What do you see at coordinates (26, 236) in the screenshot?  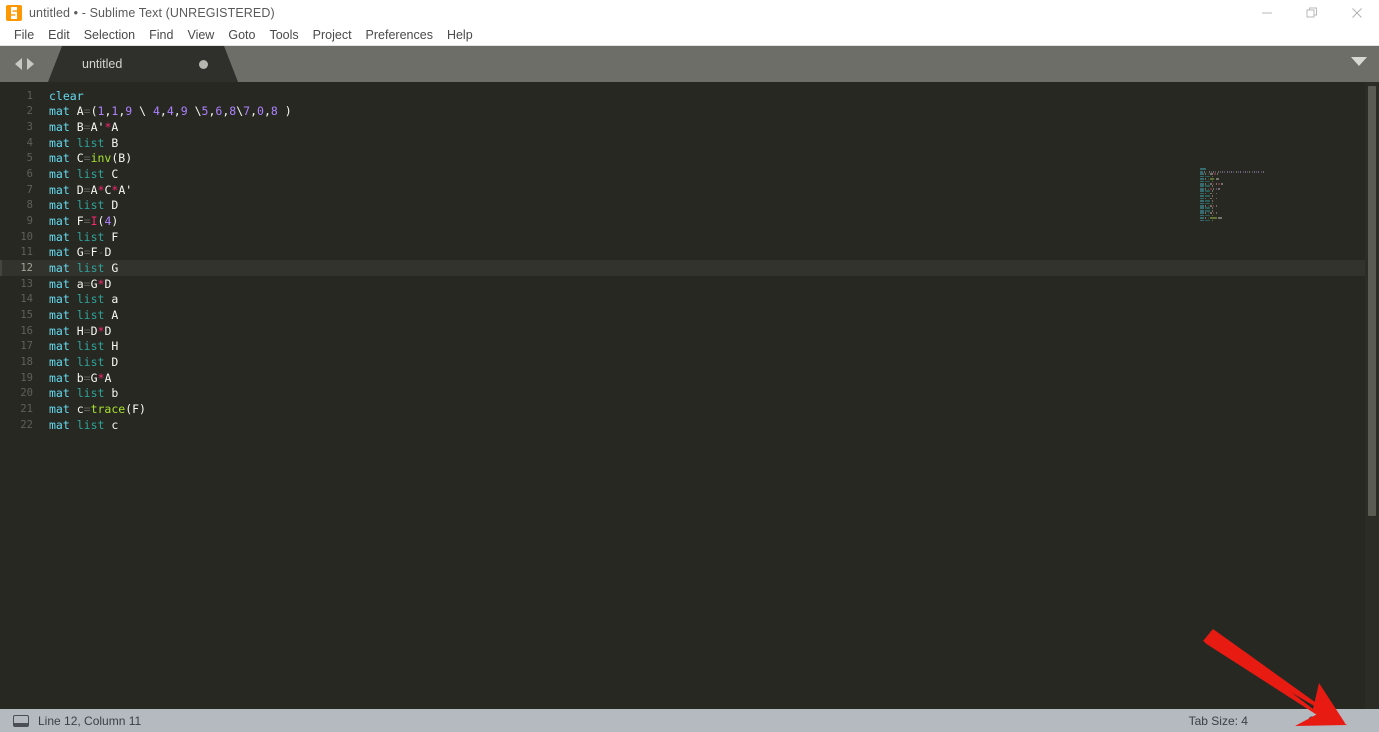 I see `line-number: 10` at bounding box center [26, 236].